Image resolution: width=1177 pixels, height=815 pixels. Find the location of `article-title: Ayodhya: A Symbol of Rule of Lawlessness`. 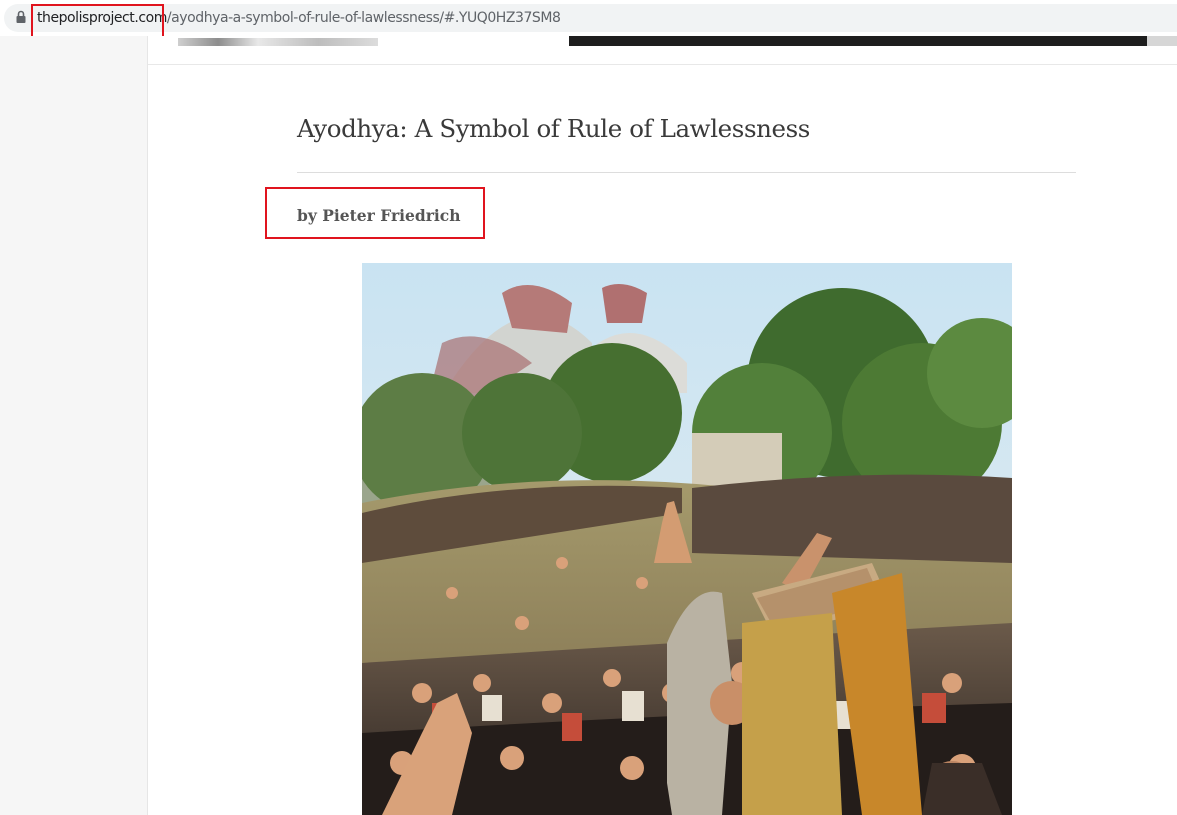

article-title: Ayodhya: A Symbol of Rule of Lawlessness is located at coordinates (553, 128).